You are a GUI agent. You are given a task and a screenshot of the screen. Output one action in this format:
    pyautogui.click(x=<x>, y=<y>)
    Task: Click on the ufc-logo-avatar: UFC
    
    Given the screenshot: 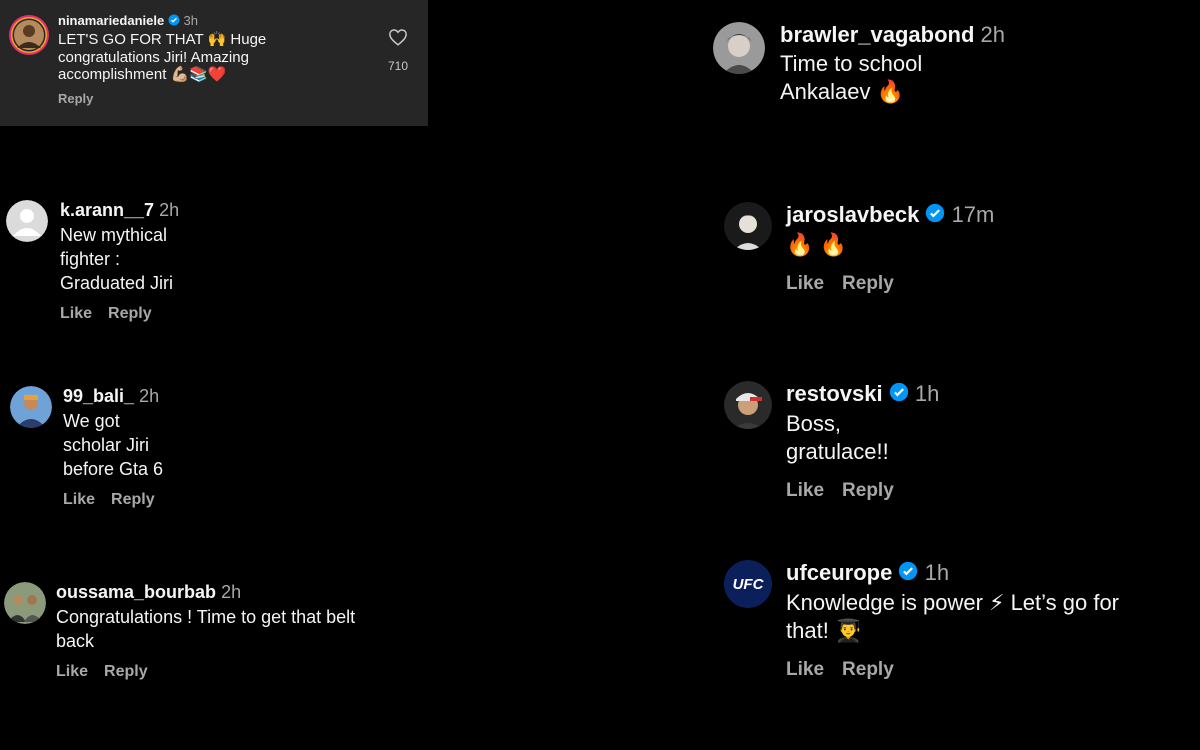 What is the action you would take?
    pyautogui.click(x=748, y=584)
    